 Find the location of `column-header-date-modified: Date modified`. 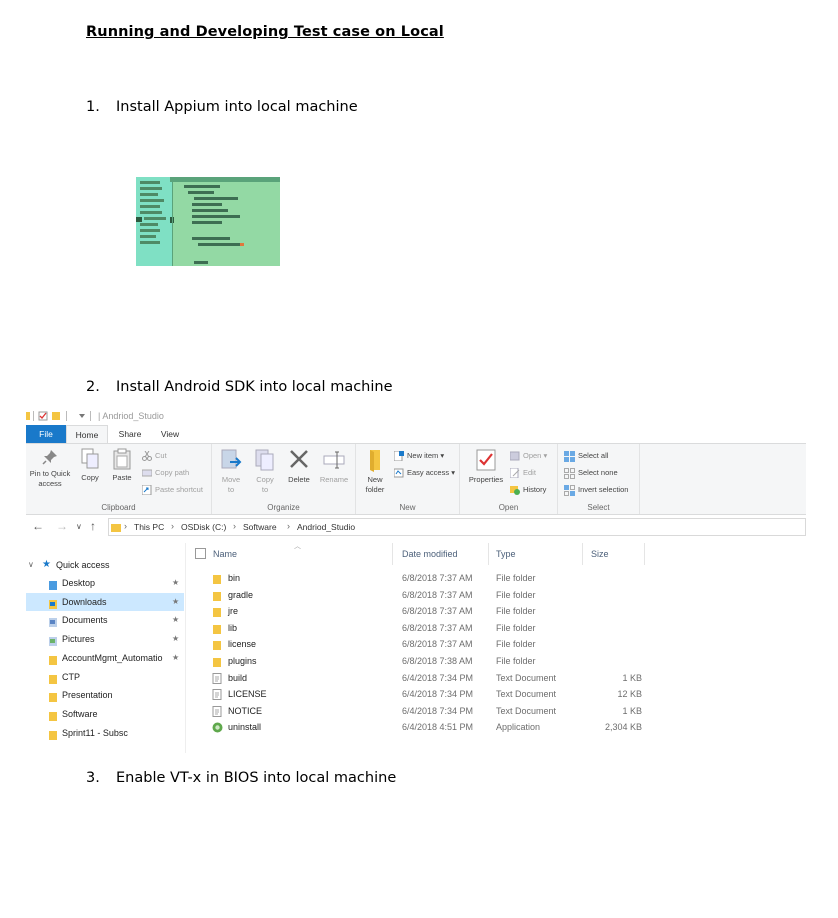

column-header-date-modified: Date modified is located at coordinates (430, 554).